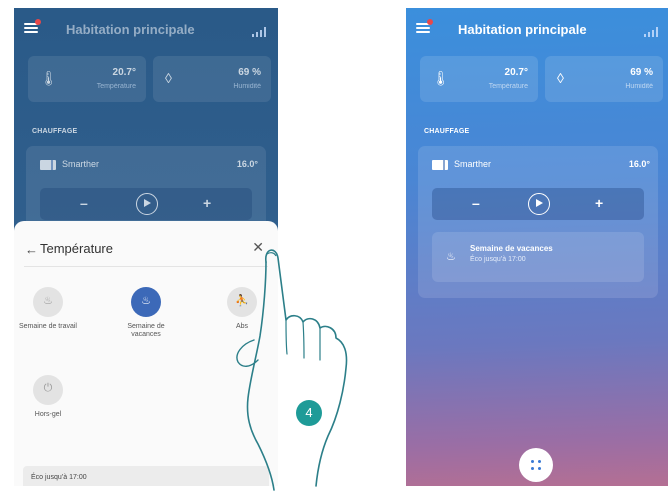 This screenshot has width=668, height=492. I want to click on grid-menu-button, so click(536, 465).